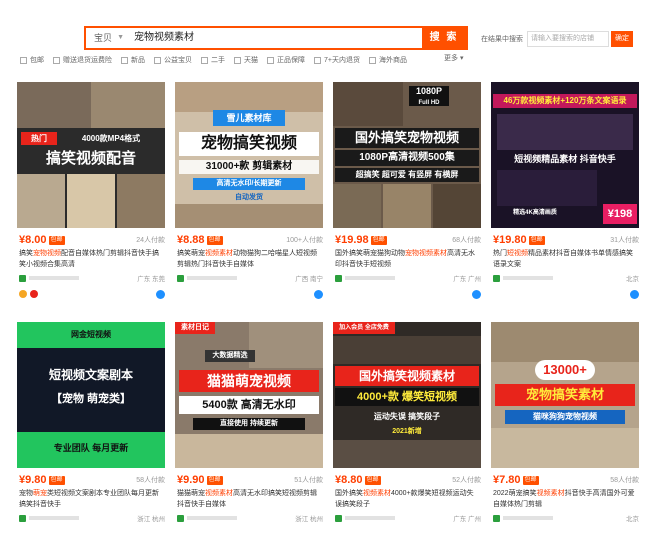 Image resolution: width=657 pixels, height=538 pixels. I want to click on sales-count: 68人付款, so click(466, 240).